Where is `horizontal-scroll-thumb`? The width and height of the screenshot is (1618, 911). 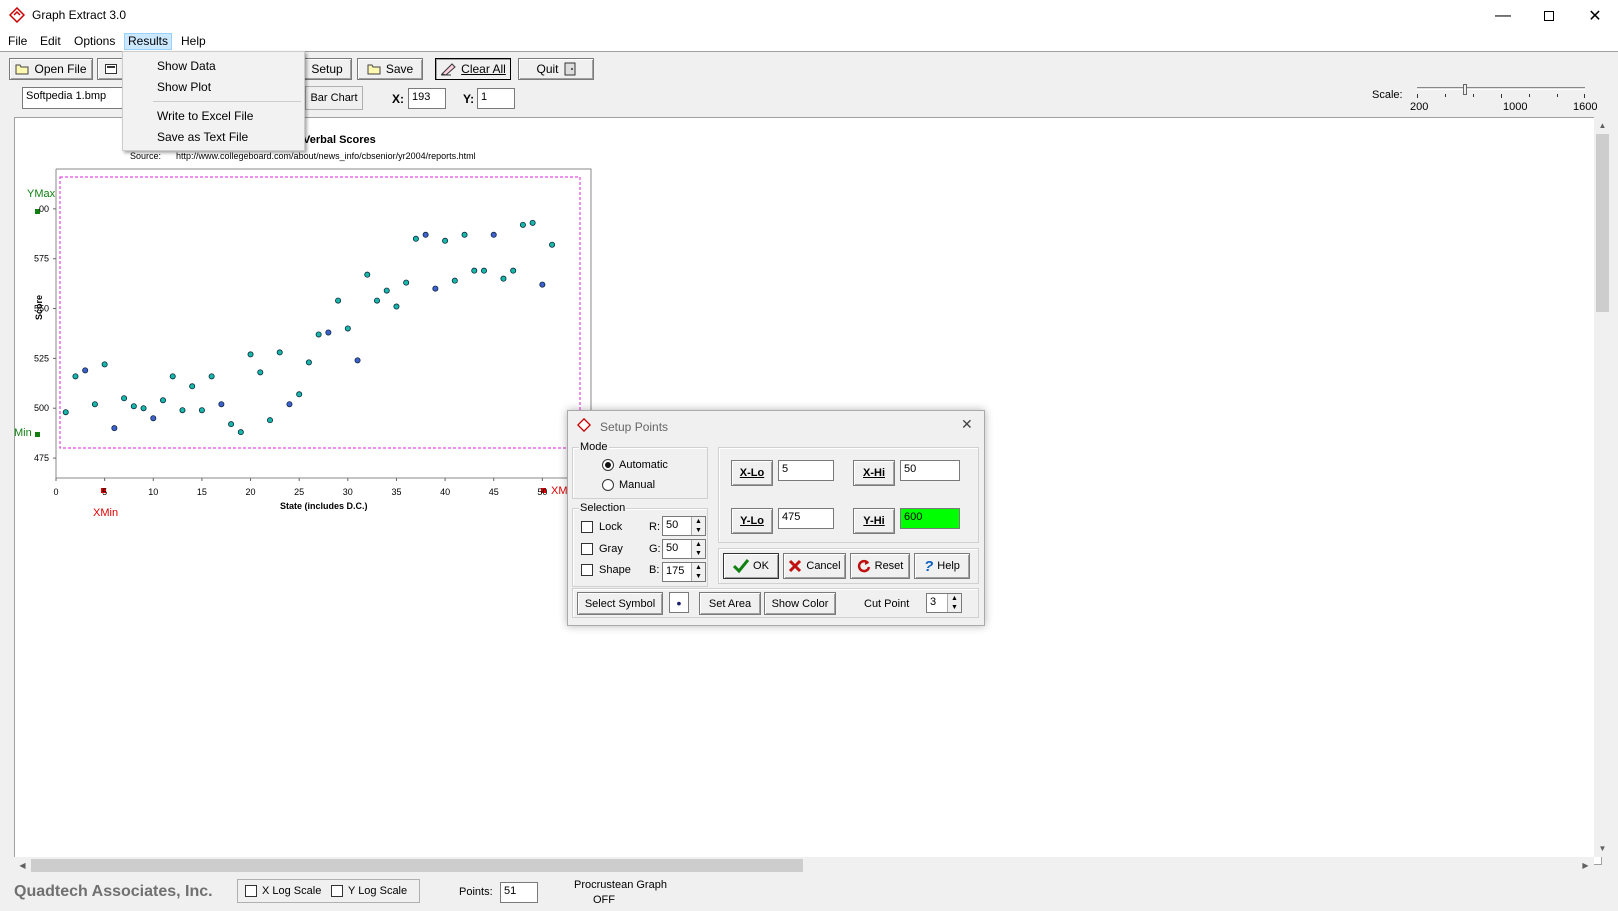
horizontal-scroll-thumb is located at coordinates (417, 865).